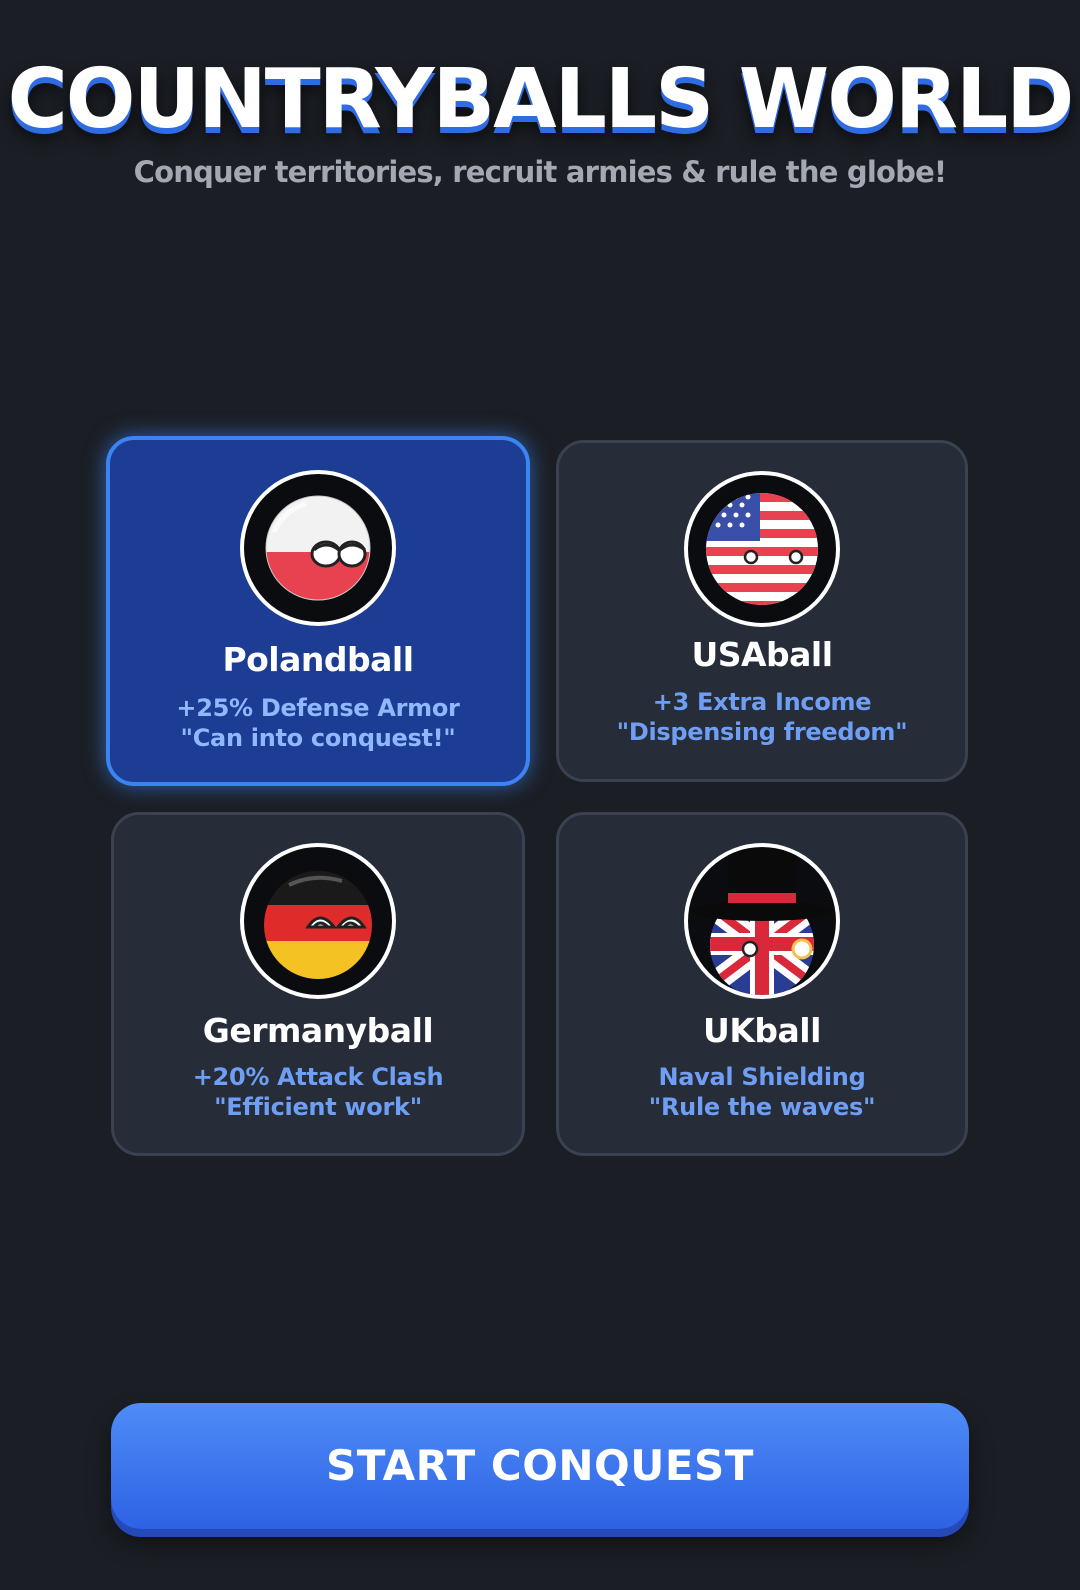 Image resolution: width=1080 pixels, height=1590 pixels. Describe the element at coordinates (318, 1030) in the screenshot. I see `country-name: Germanyball` at that location.